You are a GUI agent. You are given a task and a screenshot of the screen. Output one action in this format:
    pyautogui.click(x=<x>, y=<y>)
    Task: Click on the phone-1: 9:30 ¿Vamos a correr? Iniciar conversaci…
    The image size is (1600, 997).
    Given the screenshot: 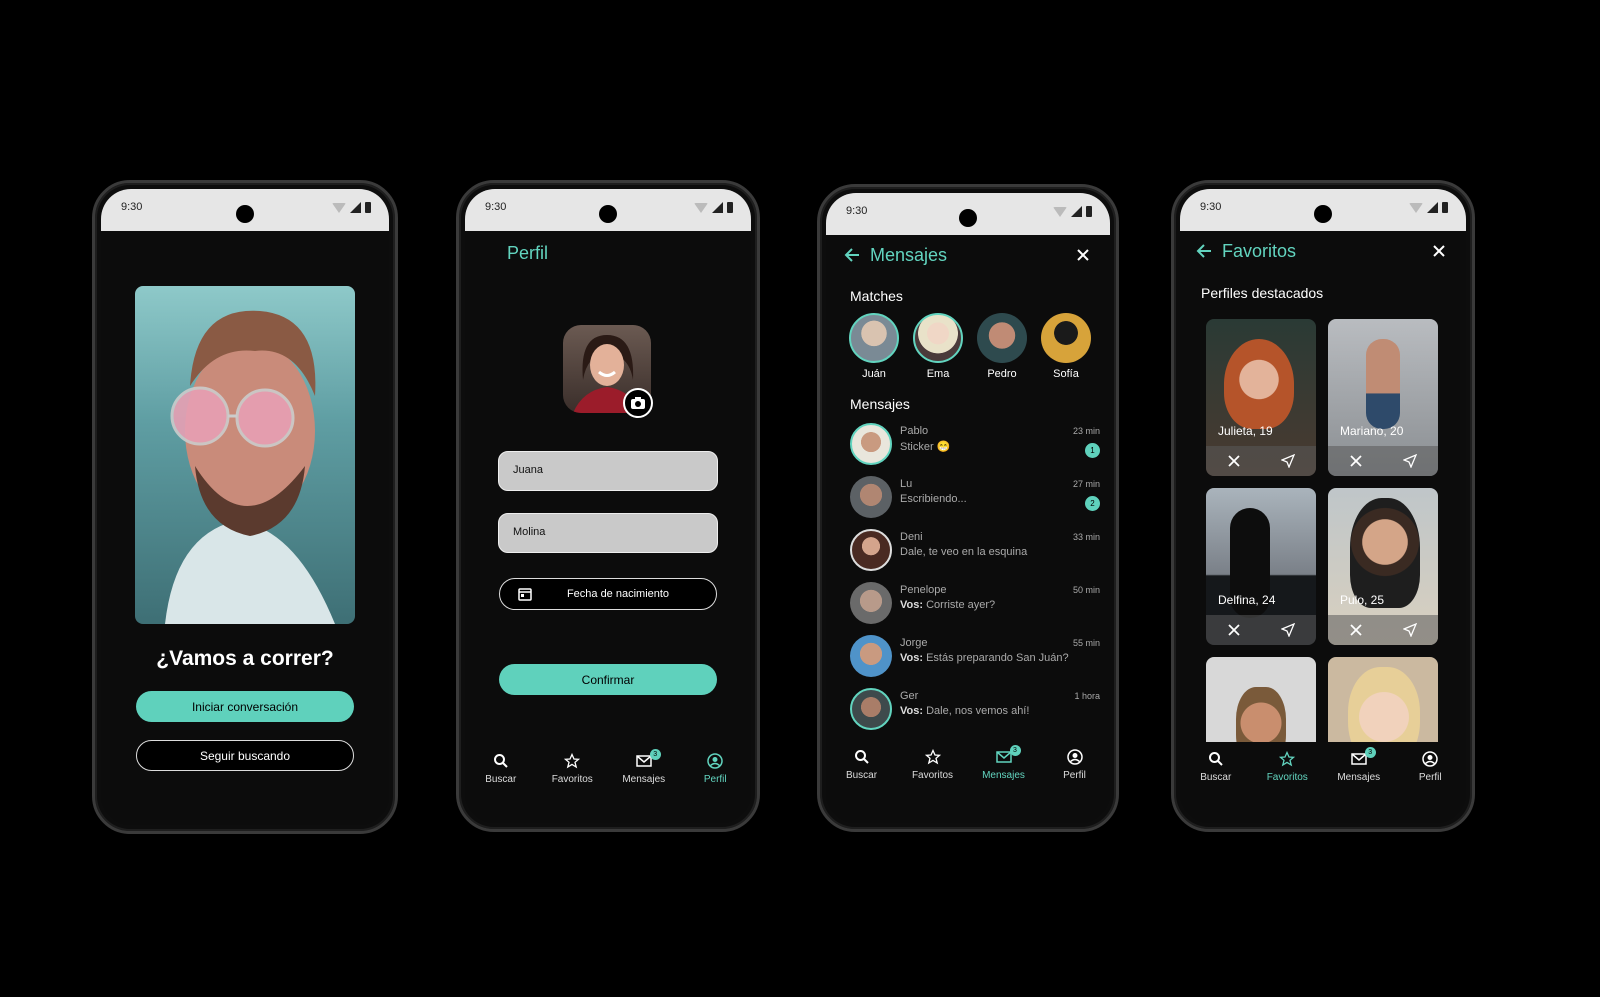 What is the action you would take?
    pyautogui.click(x=245, y=507)
    